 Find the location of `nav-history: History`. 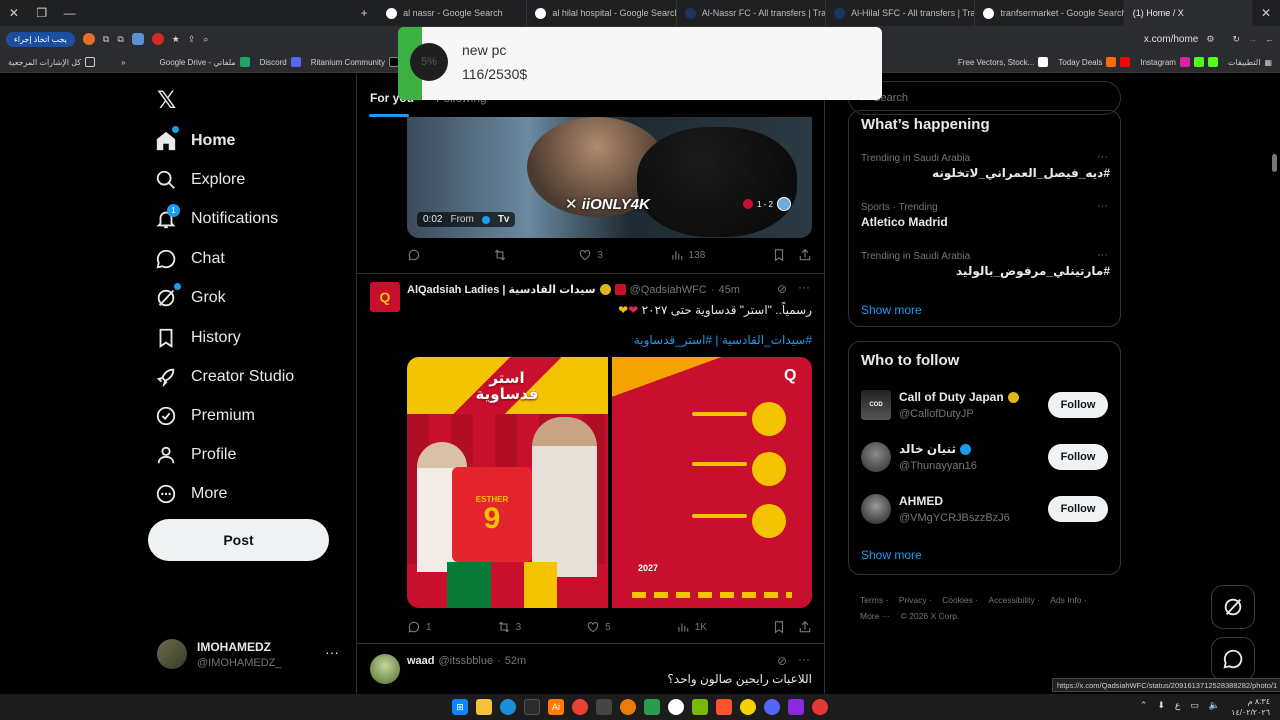

nav-history: History is located at coordinates (198, 338).